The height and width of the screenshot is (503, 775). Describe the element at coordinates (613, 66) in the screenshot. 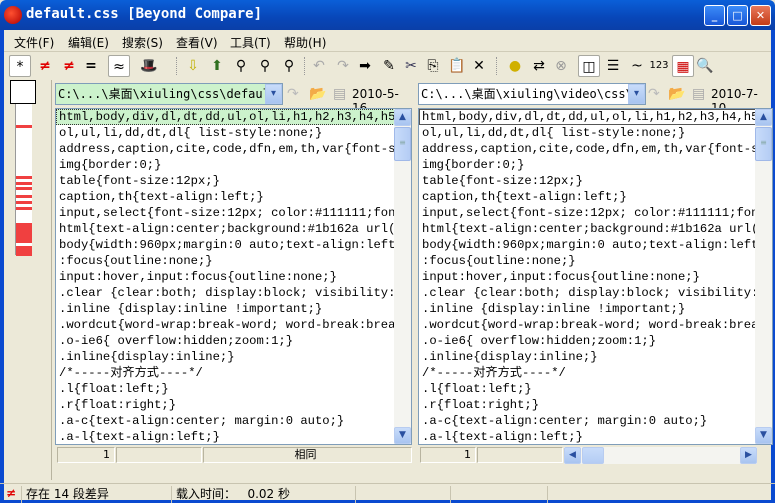

I see `over-under-icon: ☰` at that location.